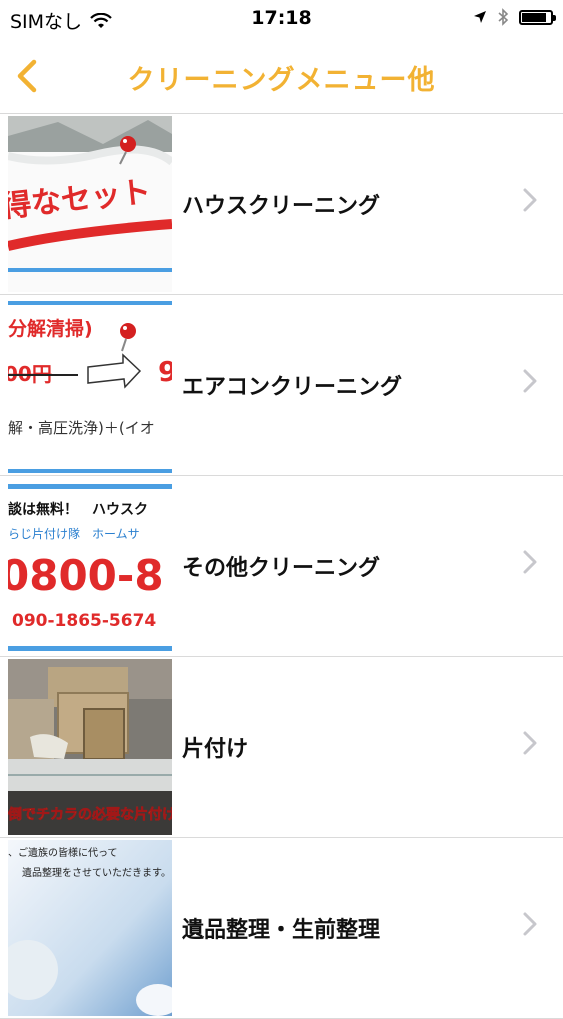 Image resolution: width=563 pixels, height=1019 pixels. I want to click on menu-item-label: ハウスクリーニング, so click(281, 206).